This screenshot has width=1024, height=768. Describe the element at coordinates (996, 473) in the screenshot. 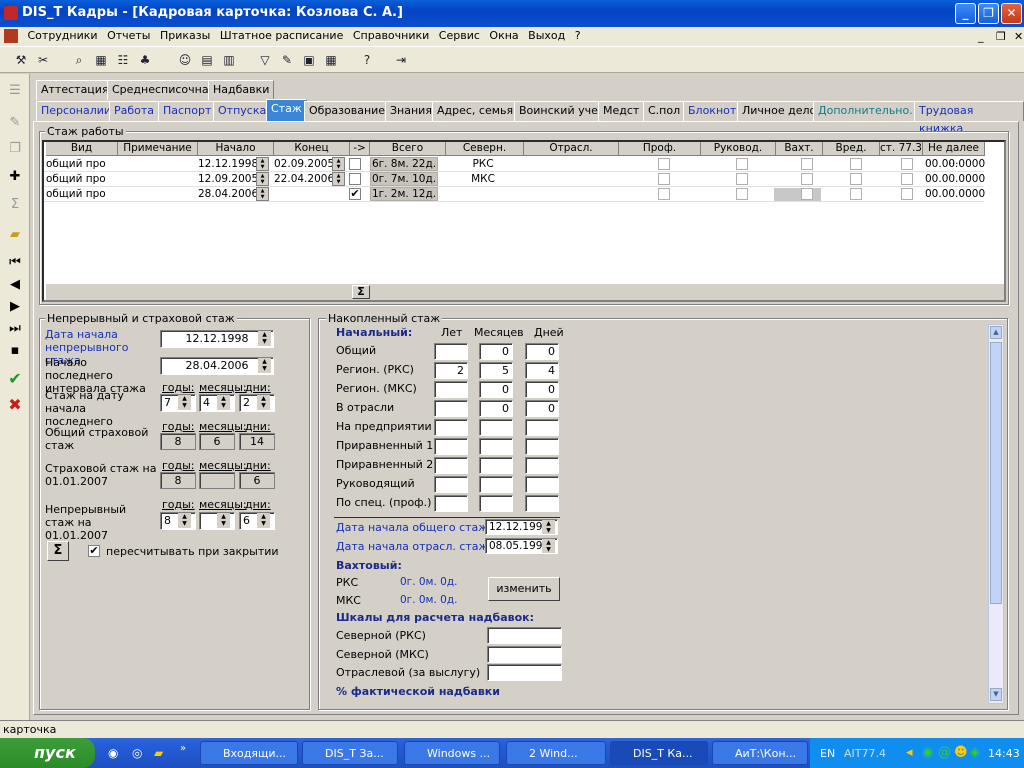

I see `scroll-thumb` at that location.